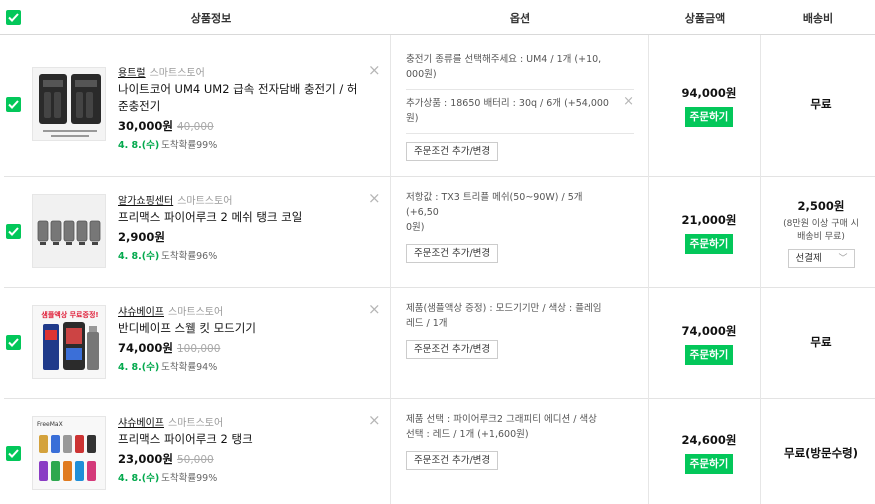  What do you see at coordinates (195, 460) in the screenshot?
I see `original-price: 50,000` at bounding box center [195, 460].